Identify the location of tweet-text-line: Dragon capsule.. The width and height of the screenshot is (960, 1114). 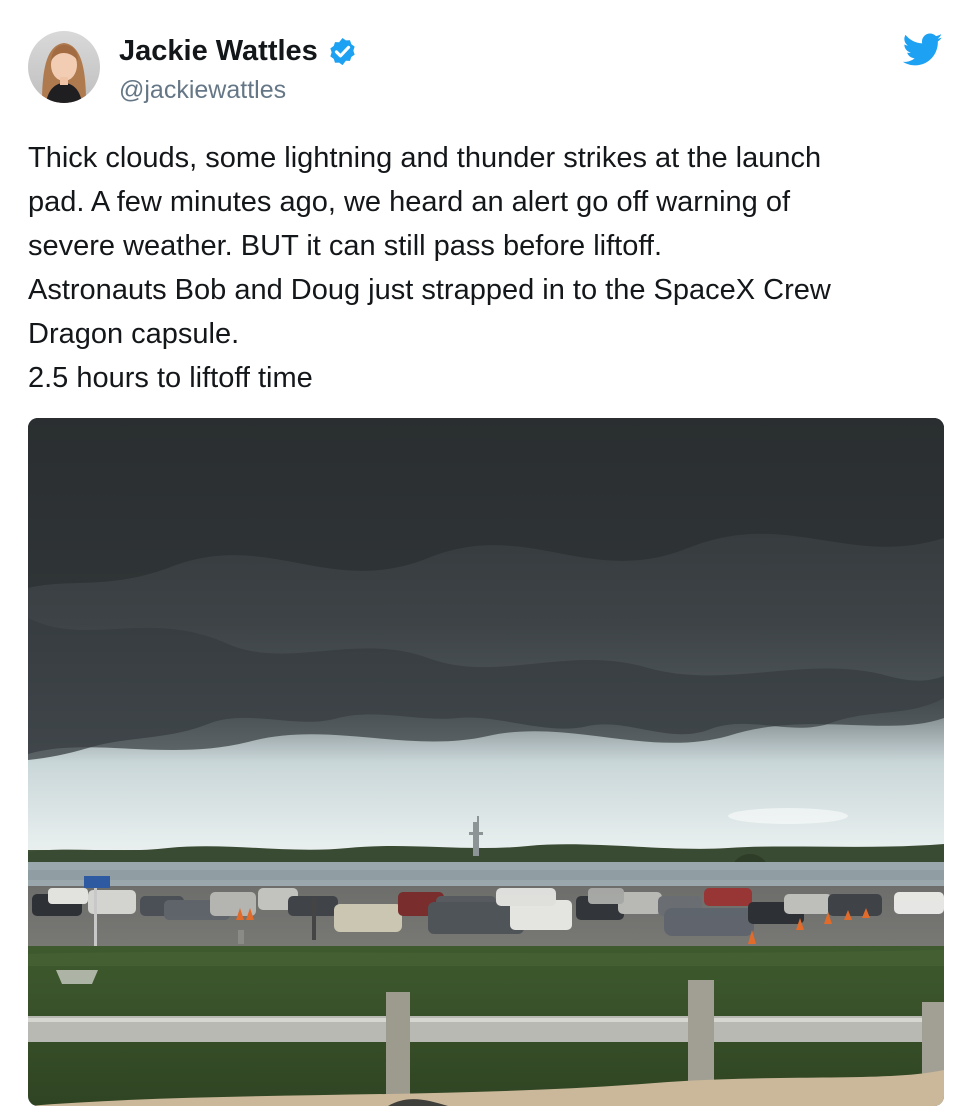
(134, 334).